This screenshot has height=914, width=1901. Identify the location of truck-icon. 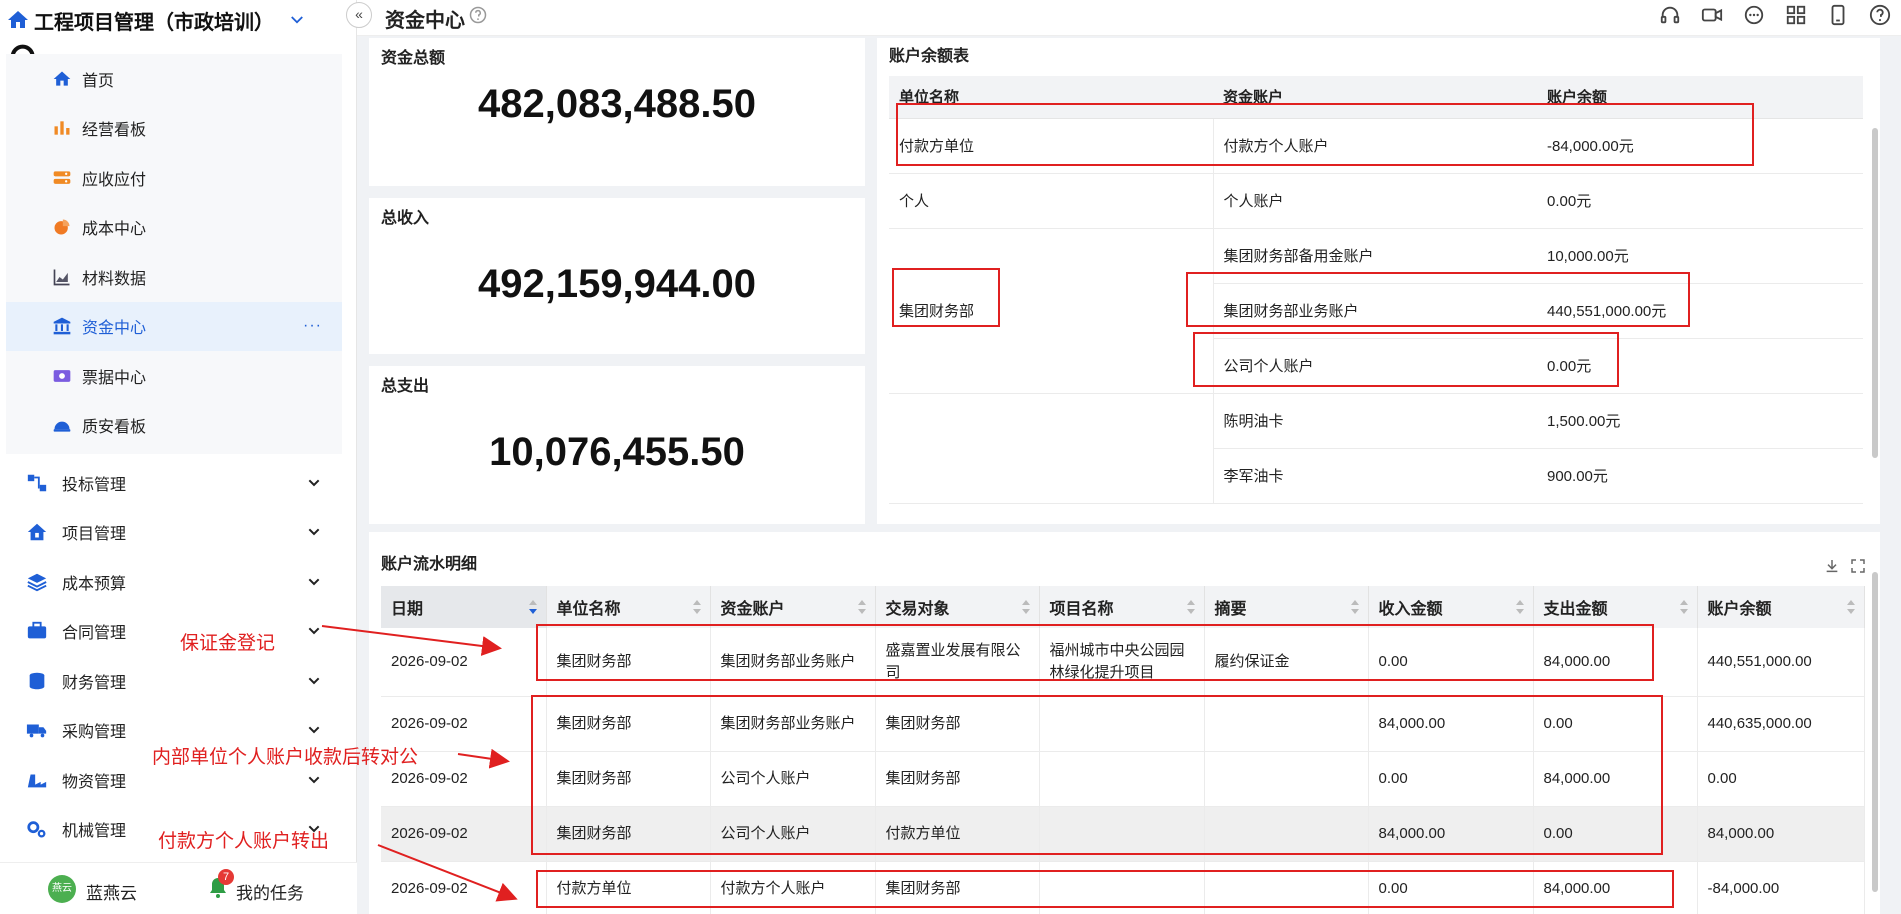
(36, 731).